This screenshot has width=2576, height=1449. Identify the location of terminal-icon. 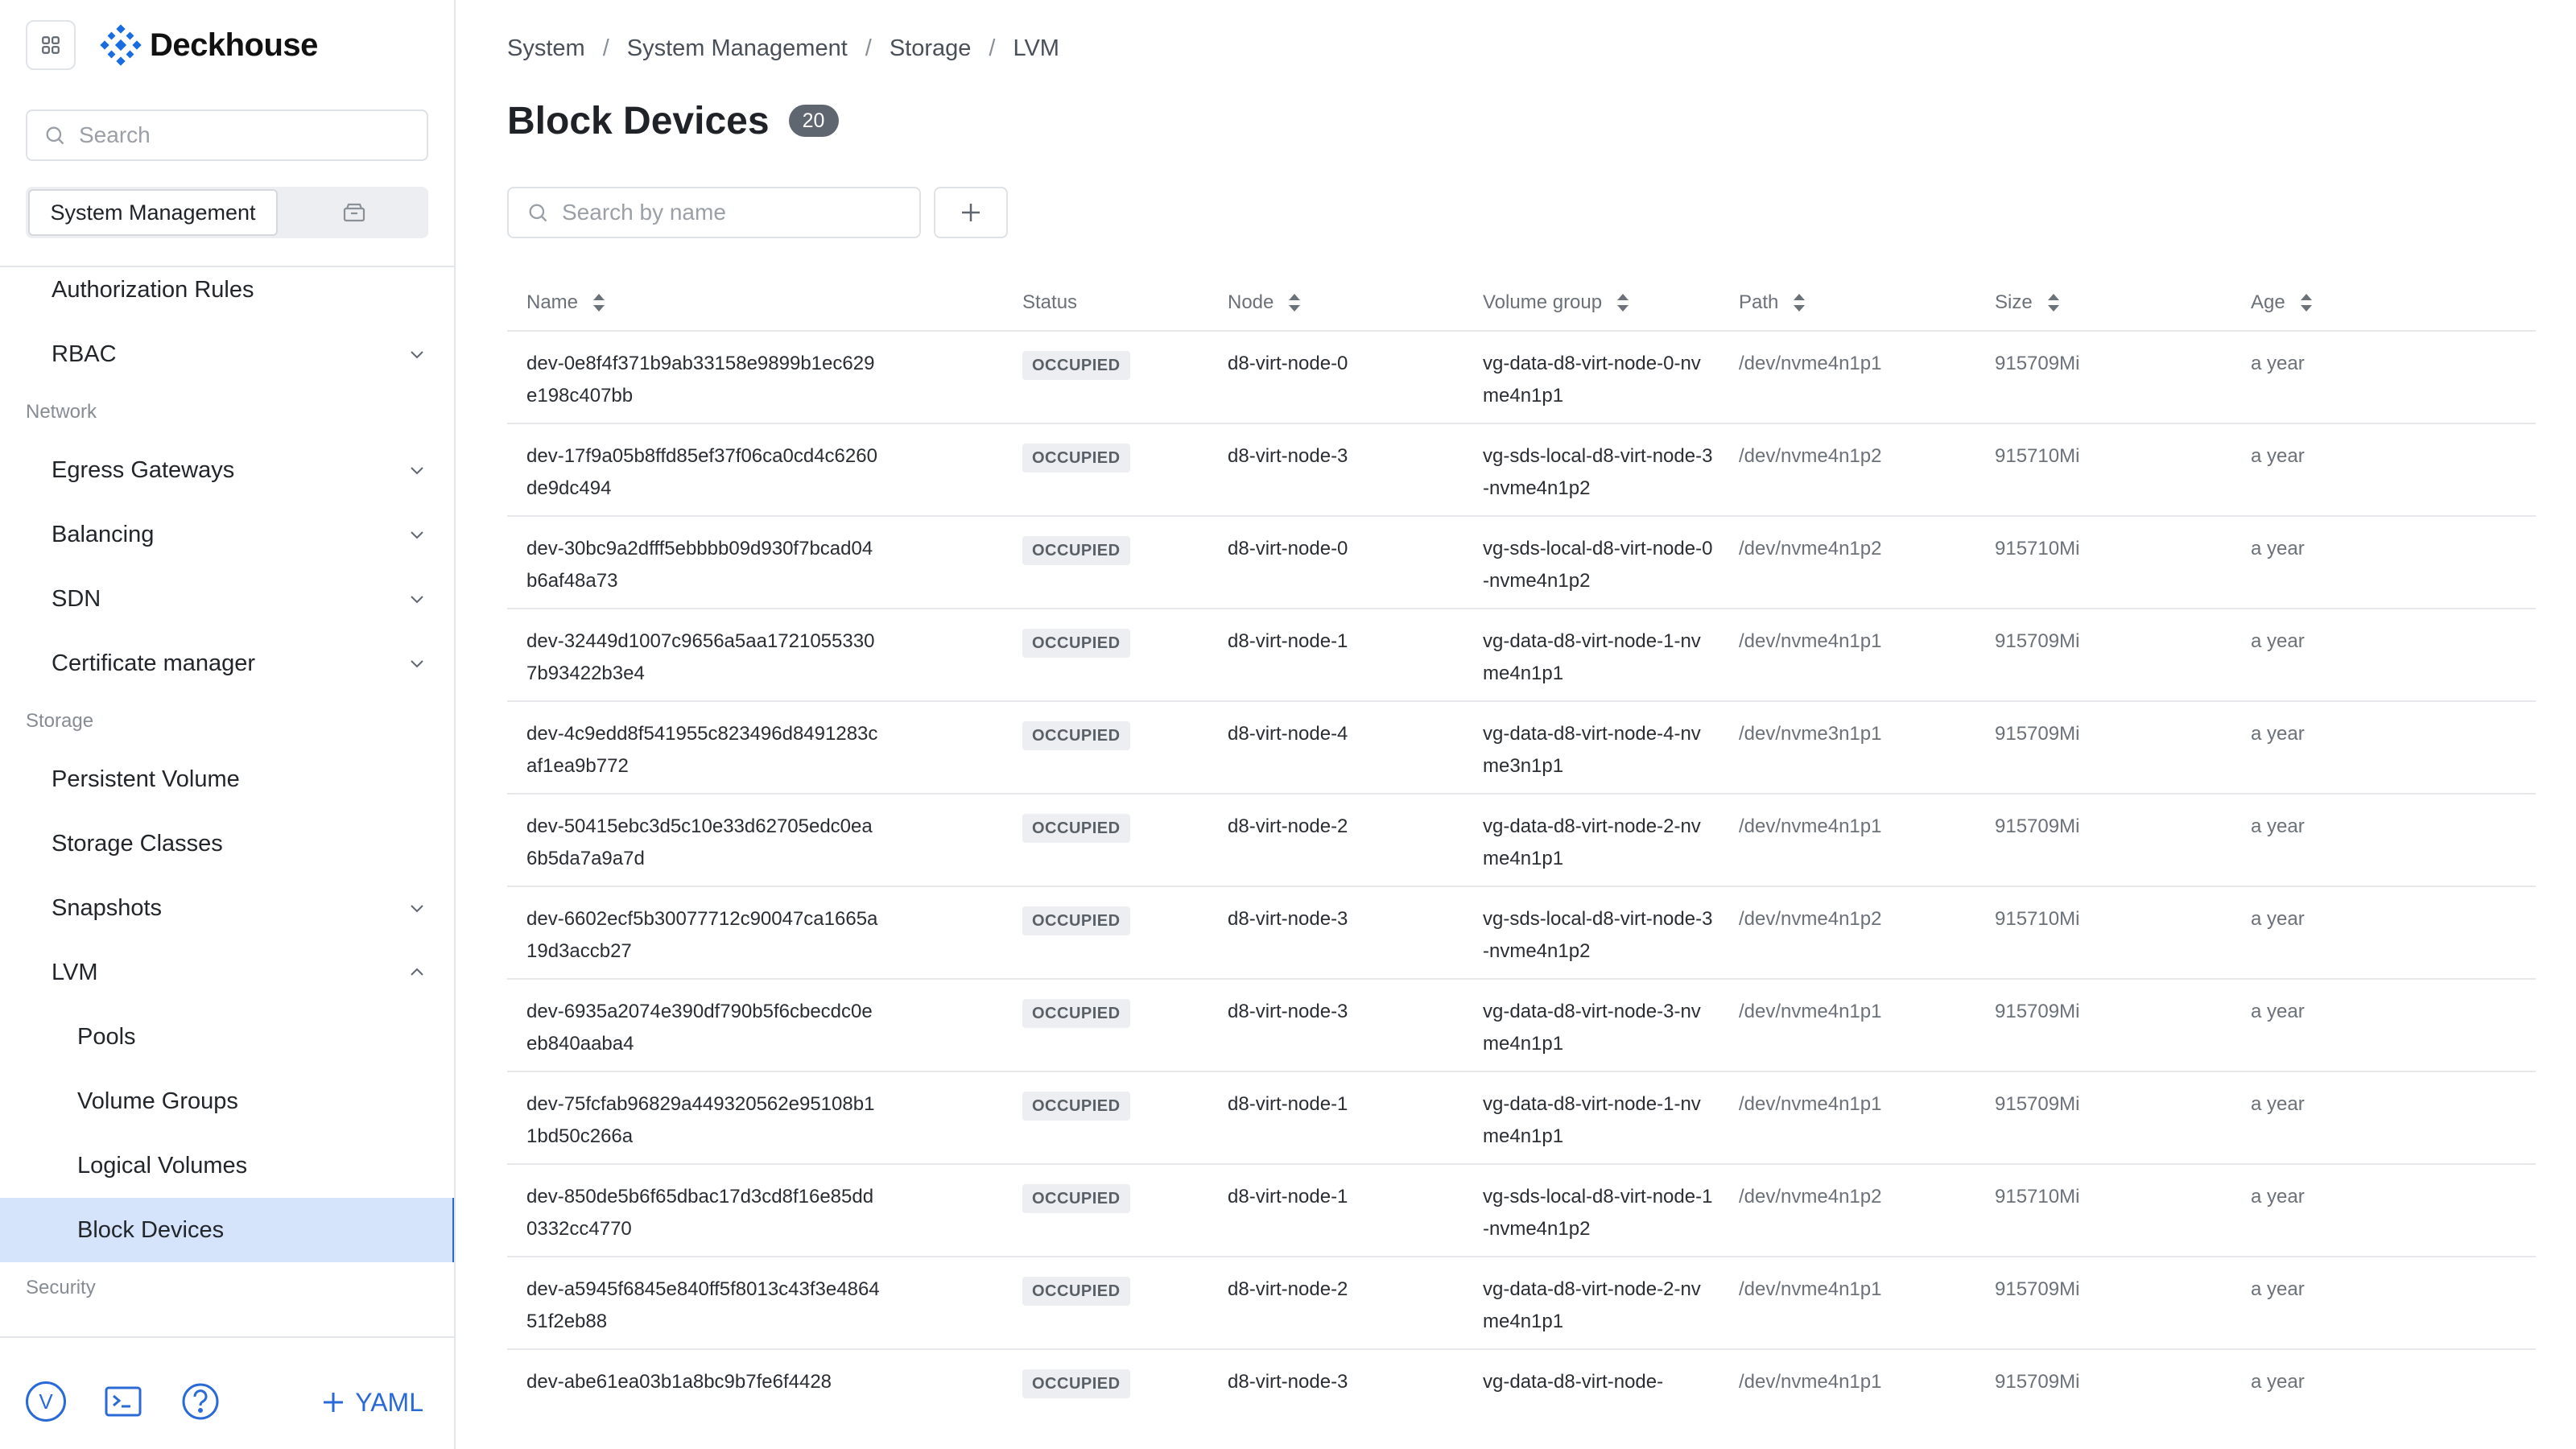
(123, 1401).